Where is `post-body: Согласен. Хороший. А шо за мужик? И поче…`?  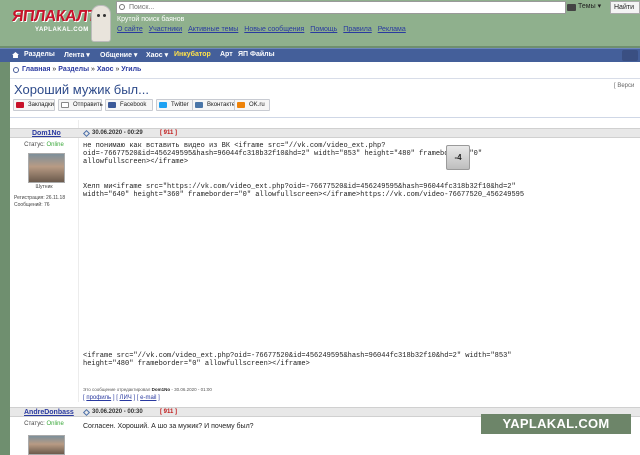 post-body: Согласен. Хороший. А шо за мужик? И поче… is located at coordinates (168, 426).